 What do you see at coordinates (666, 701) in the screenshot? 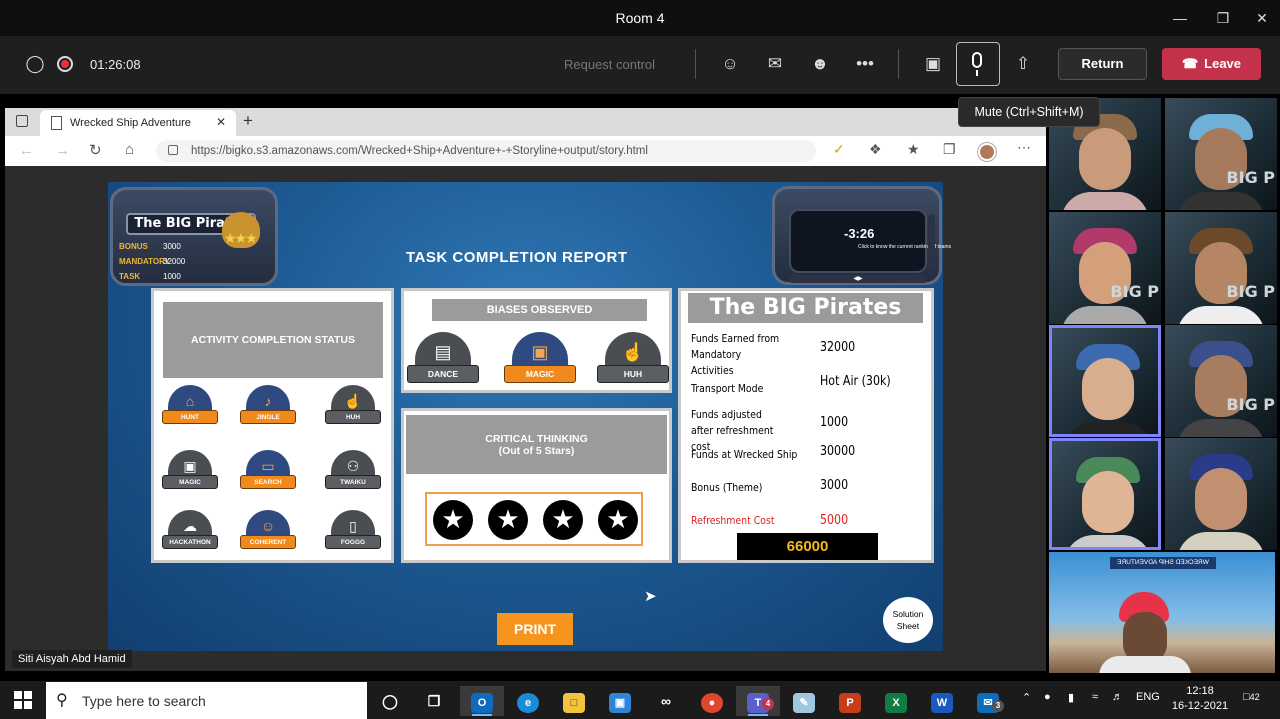
I see `network-app-icon: ∞` at bounding box center [666, 701].